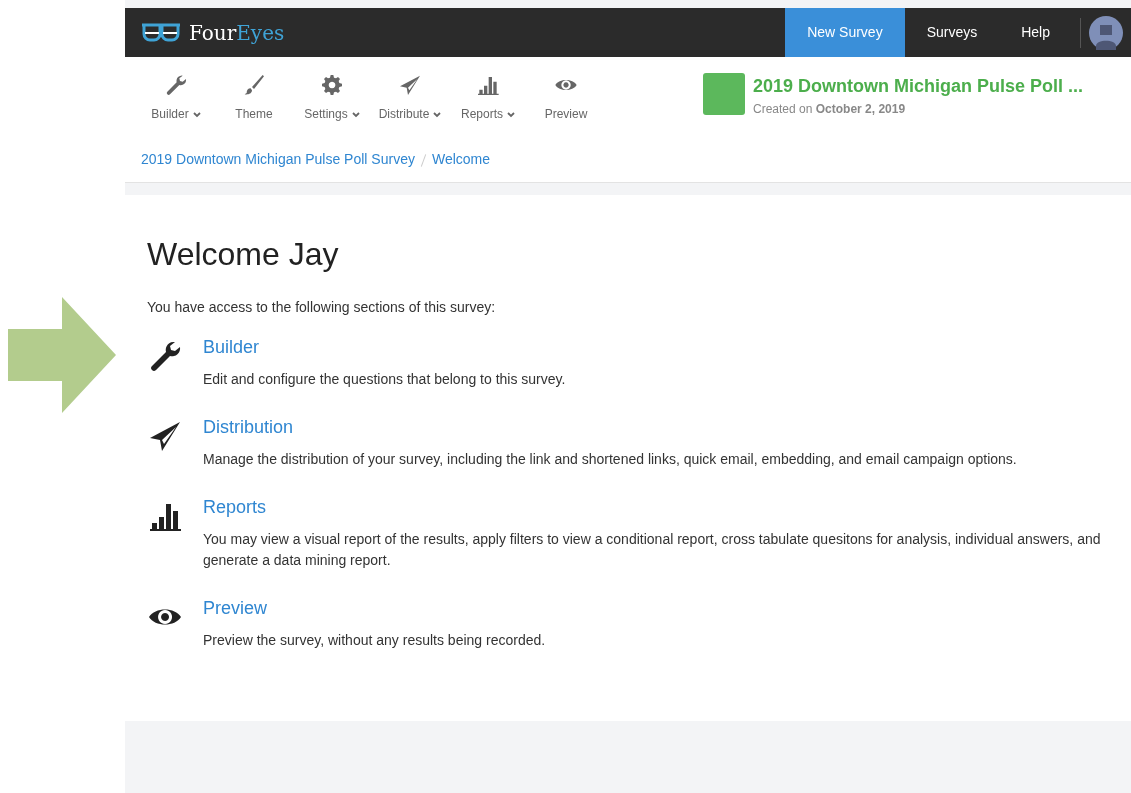  I want to click on section-description: You may view a visual report of the results, apply filters to view a conditional report, cross tabulate quesitons for analysis, individual answers, and generate a data mining report., so click(652, 550).